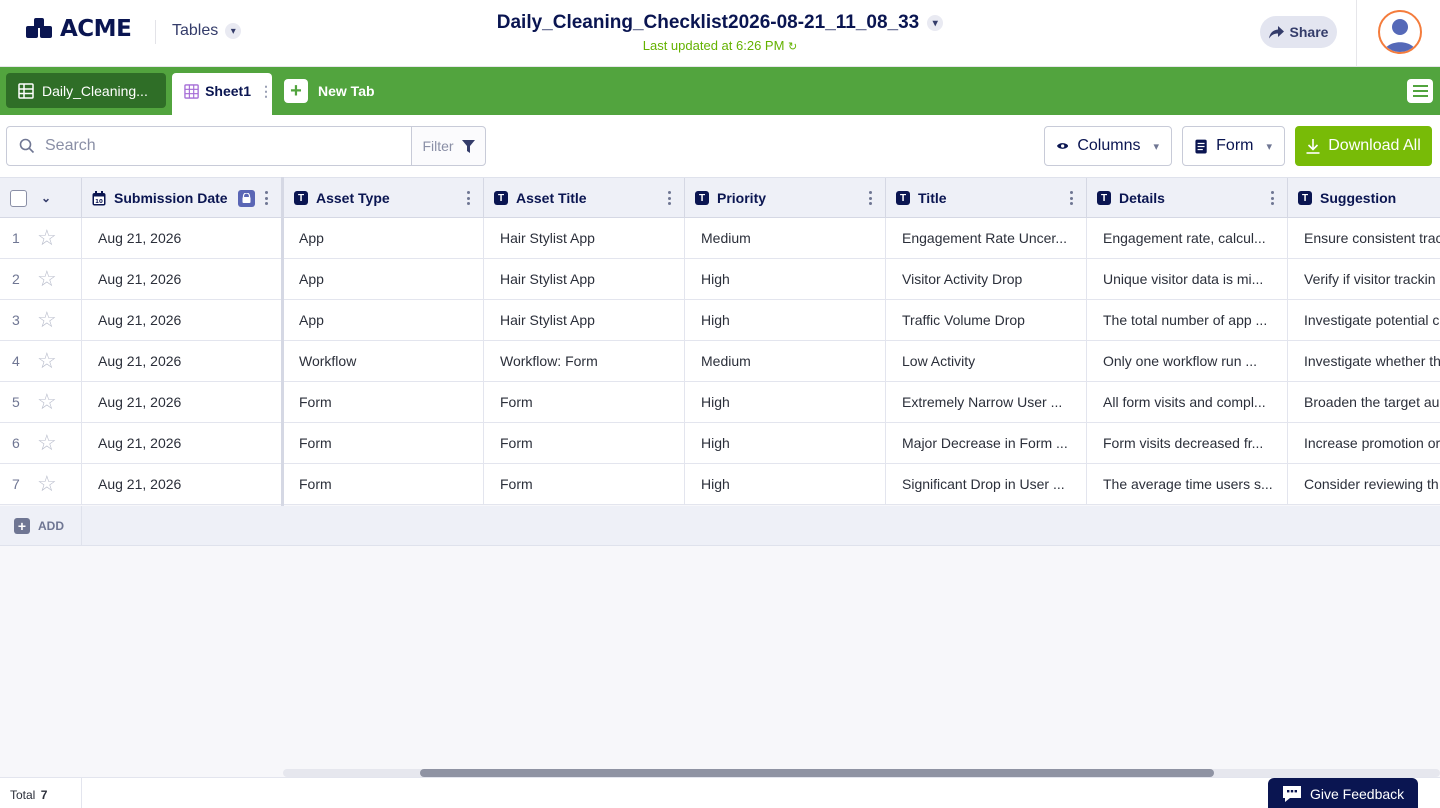 The width and height of the screenshot is (1440, 808). I want to click on search-input, so click(215, 146).